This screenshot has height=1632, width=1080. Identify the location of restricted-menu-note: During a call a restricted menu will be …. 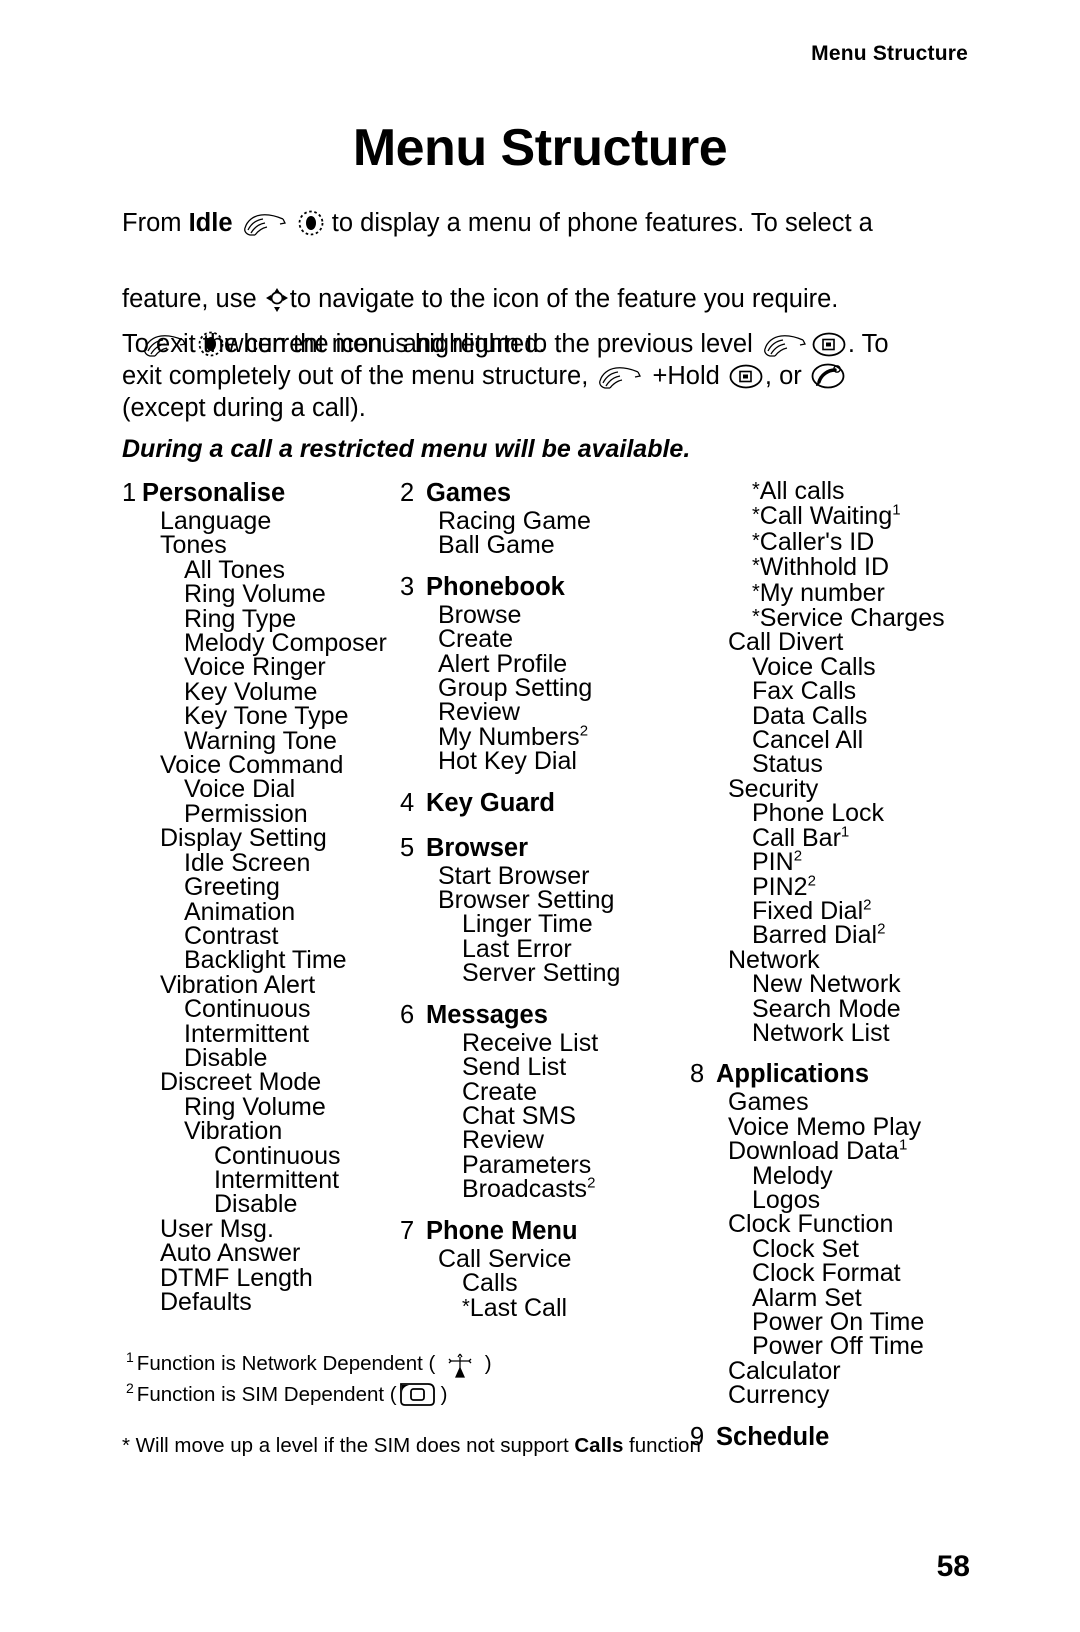
(406, 449).